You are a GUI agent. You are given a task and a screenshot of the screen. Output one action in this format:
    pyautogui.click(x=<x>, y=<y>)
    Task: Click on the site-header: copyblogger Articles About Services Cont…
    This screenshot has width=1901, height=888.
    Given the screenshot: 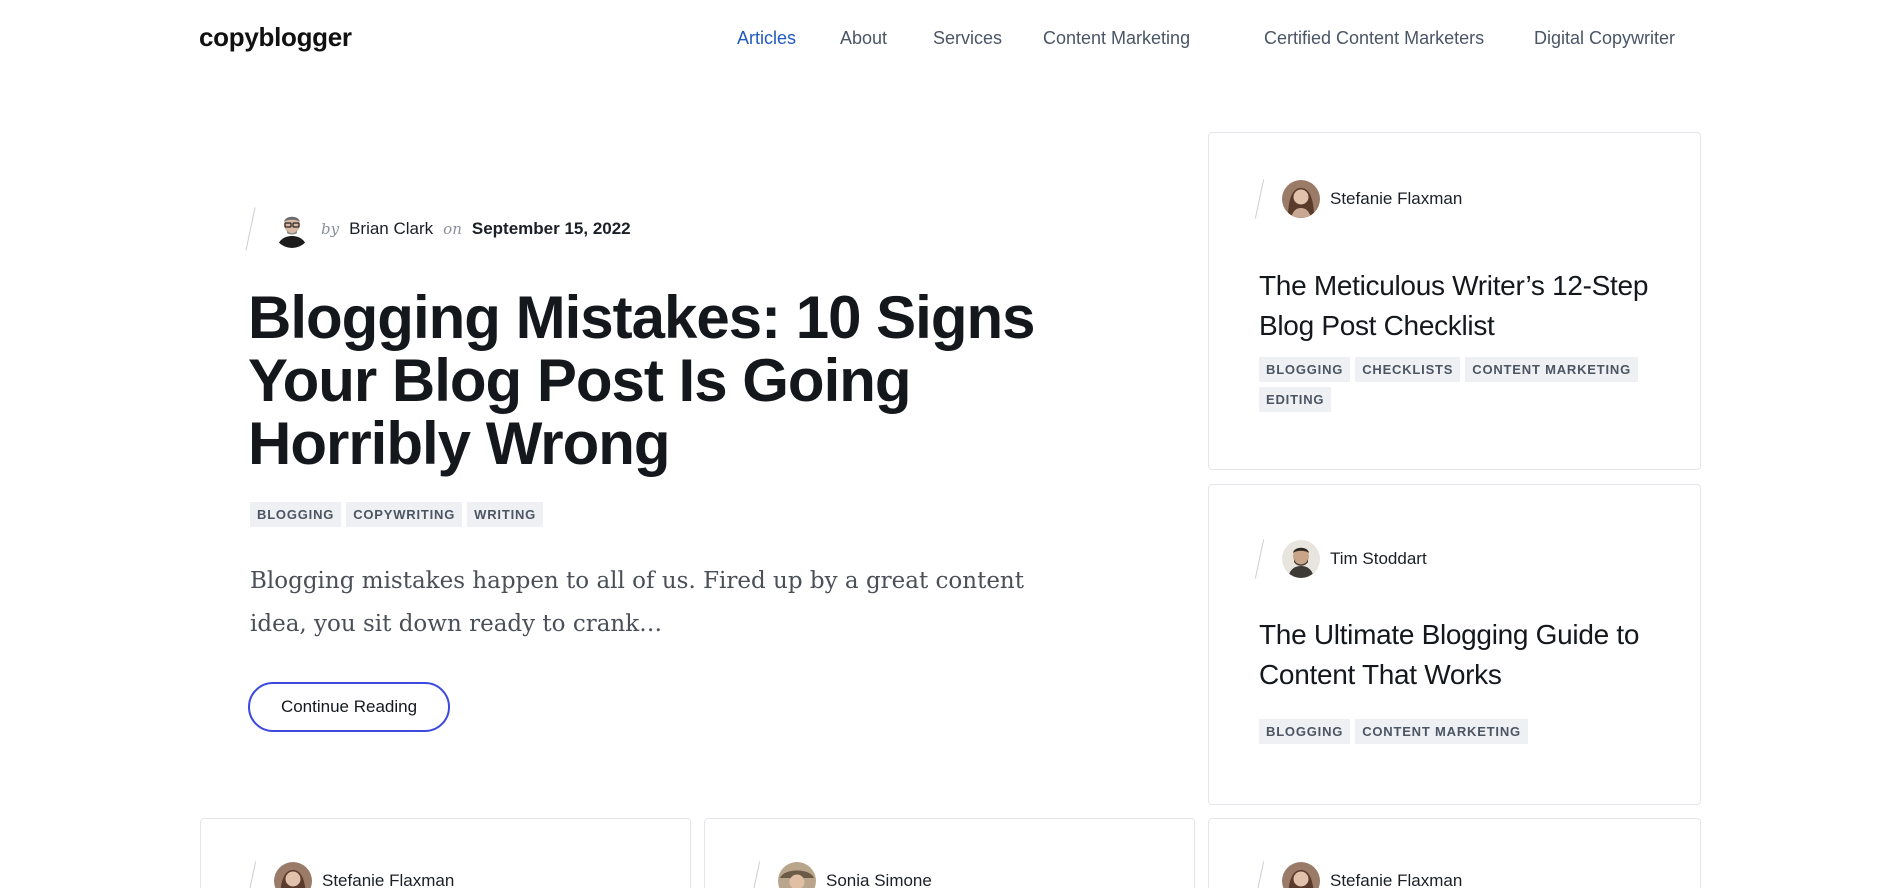 What is the action you would take?
    pyautogui.click(x=950, y=39)
    